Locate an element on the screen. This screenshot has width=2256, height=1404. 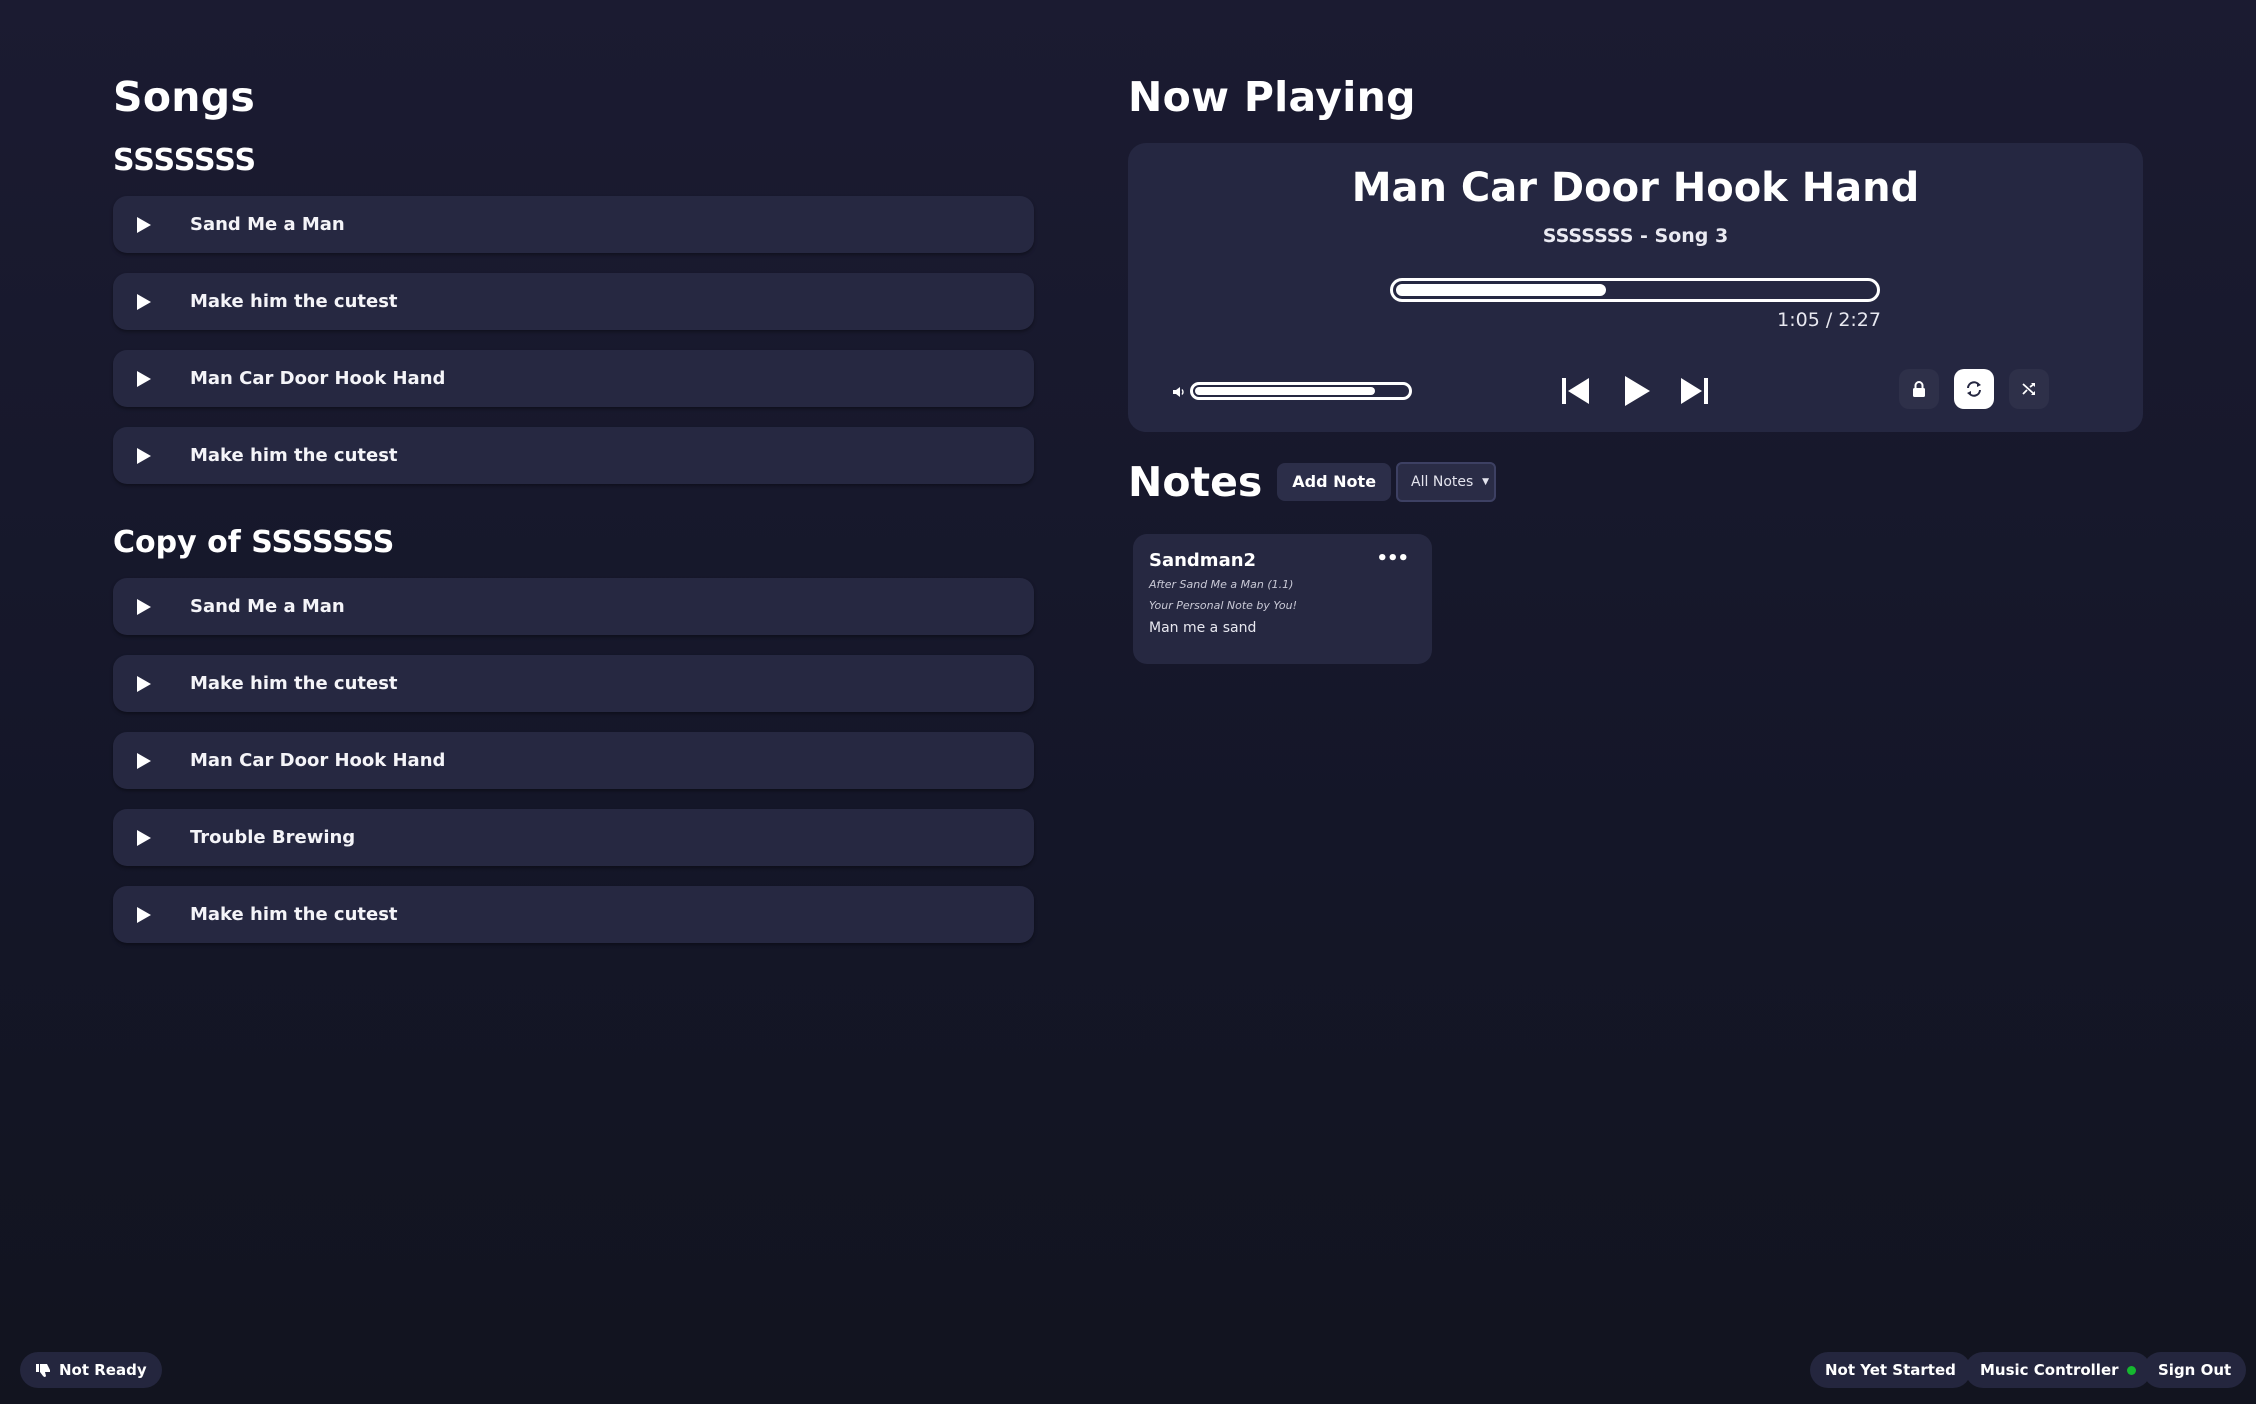
lock-icon is located at coordinates (1919, 389).